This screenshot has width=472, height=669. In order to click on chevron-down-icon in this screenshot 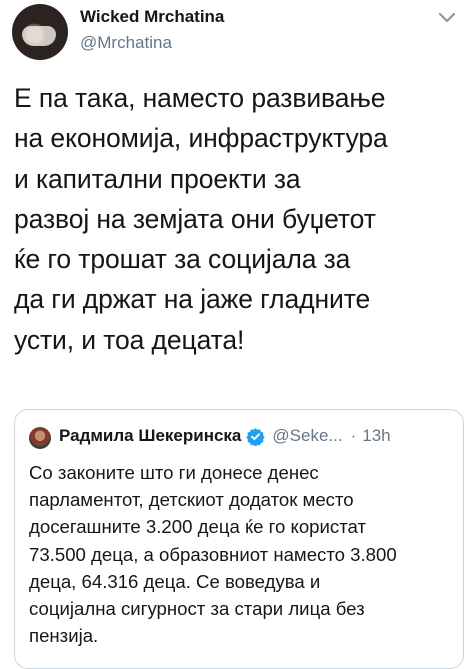, I will do `click(447, 18)`.